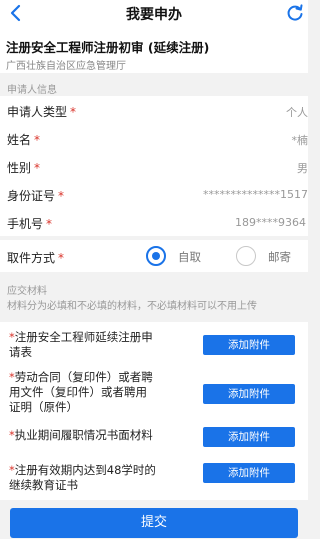 Image resolution: width=320 pixels, height=539 pixels. I want to click on submit-button: 提交, so click(154, 523).